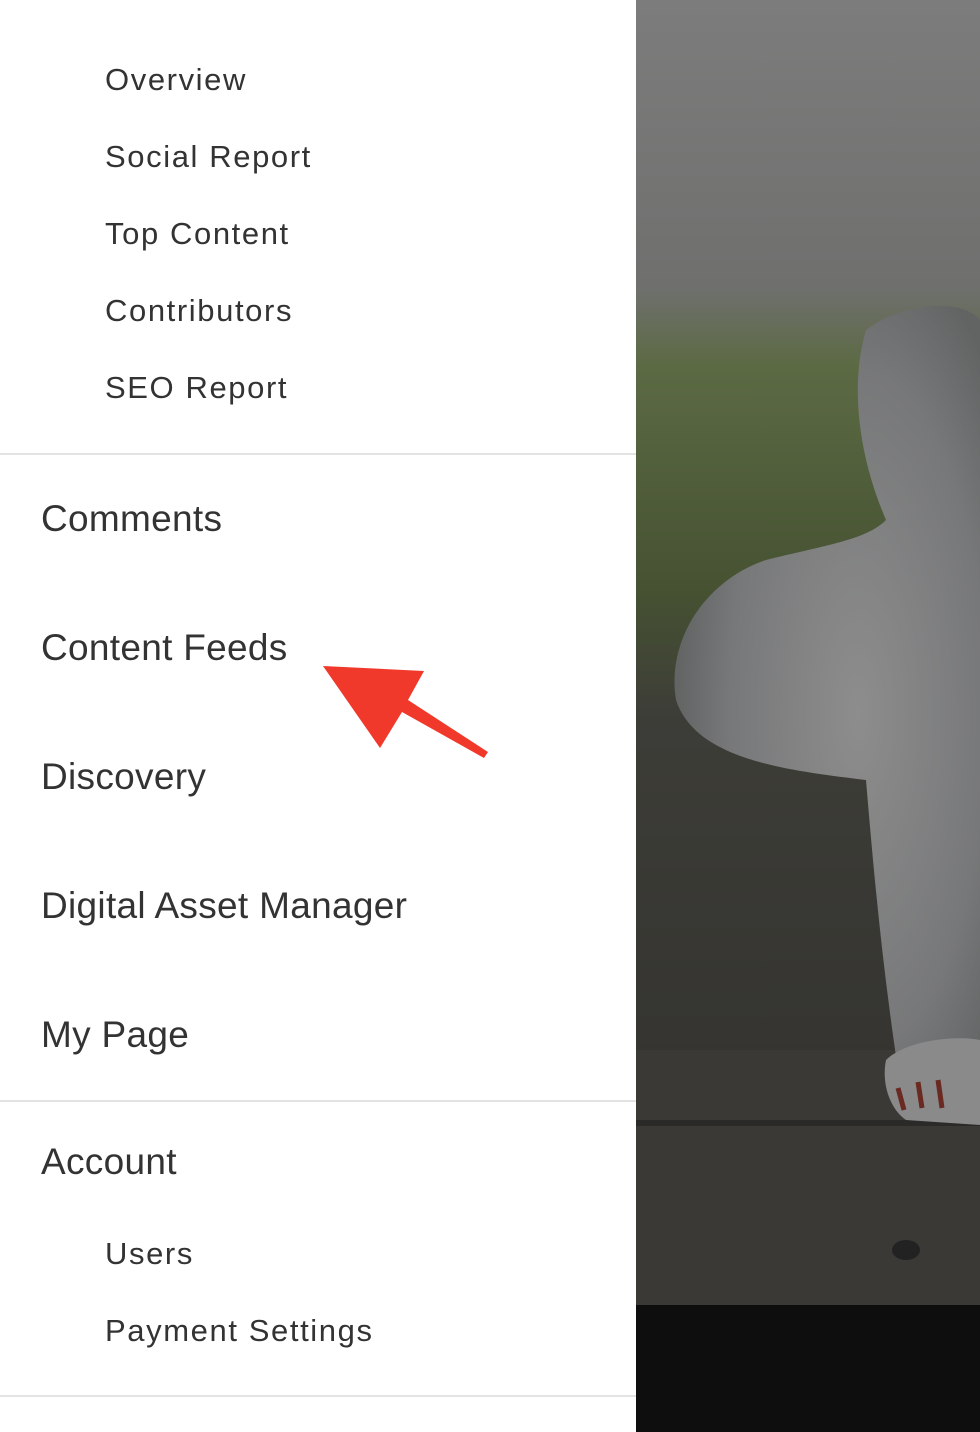  I want to click on nav-item-digital-asset-manager: Digital Asset Manager, so click(224, 905).